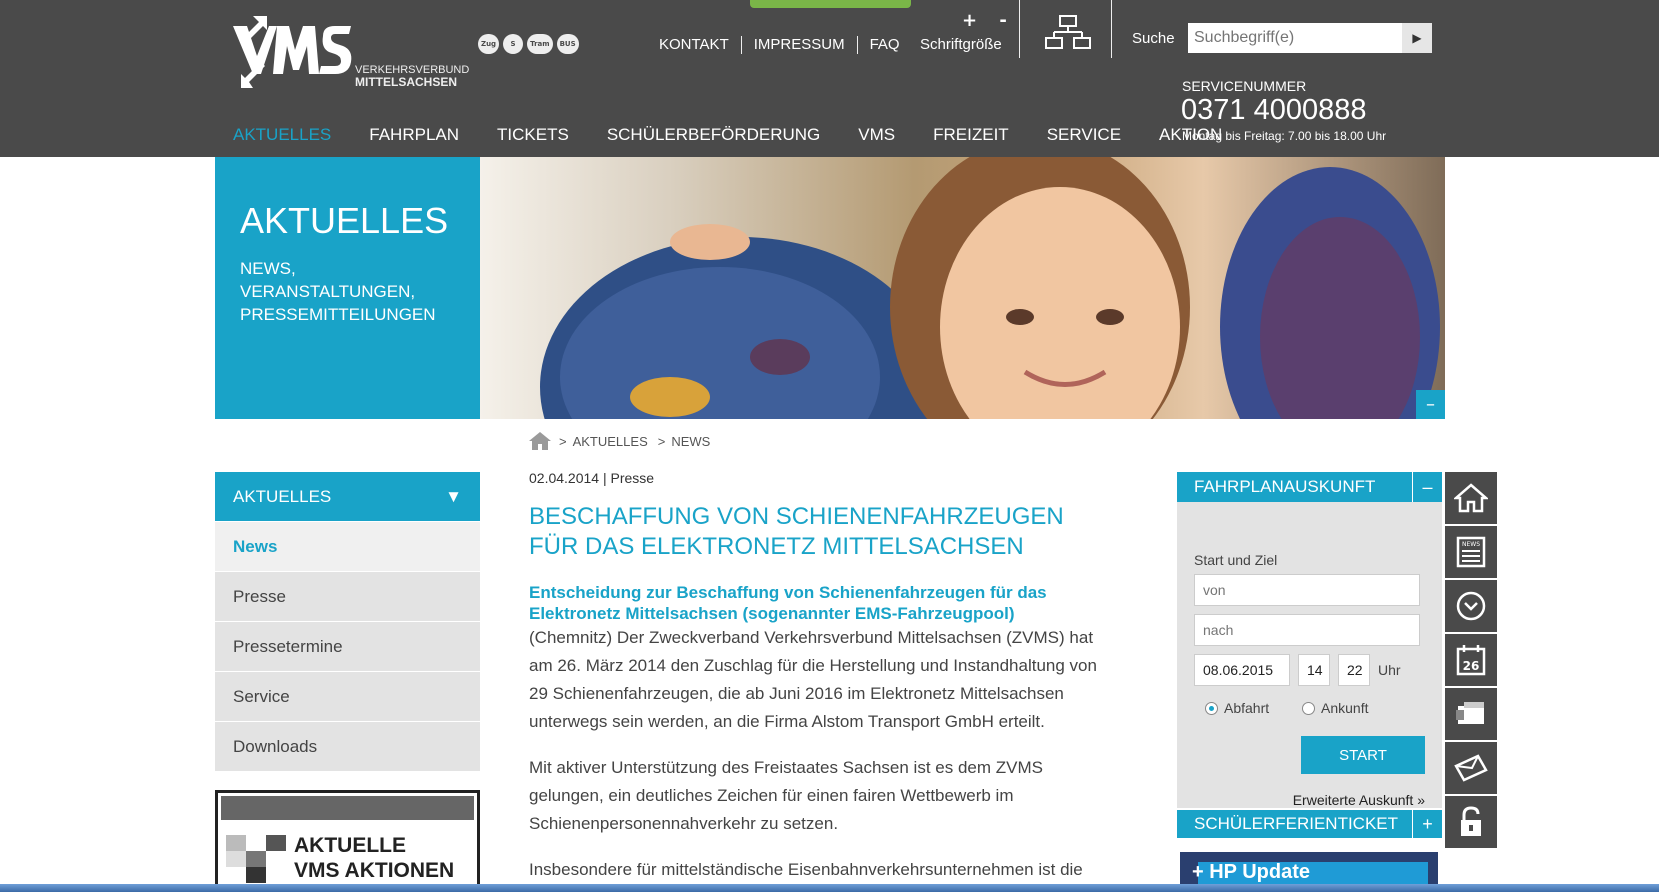 This screenshot has width=1659, height=892. I want to click on transport-icons: Zug S Tram BUS, so click(528, 44).